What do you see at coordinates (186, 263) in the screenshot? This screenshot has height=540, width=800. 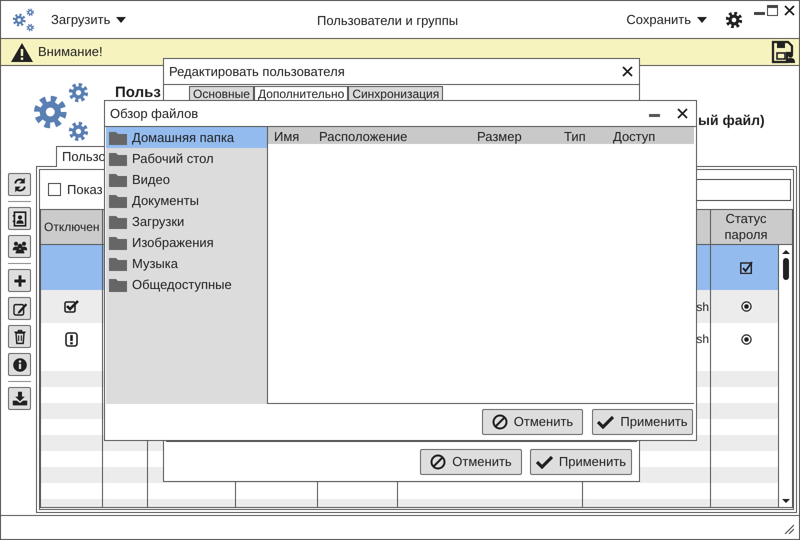 I see `folder-item: Музыка` at bounding box center [186, 263].